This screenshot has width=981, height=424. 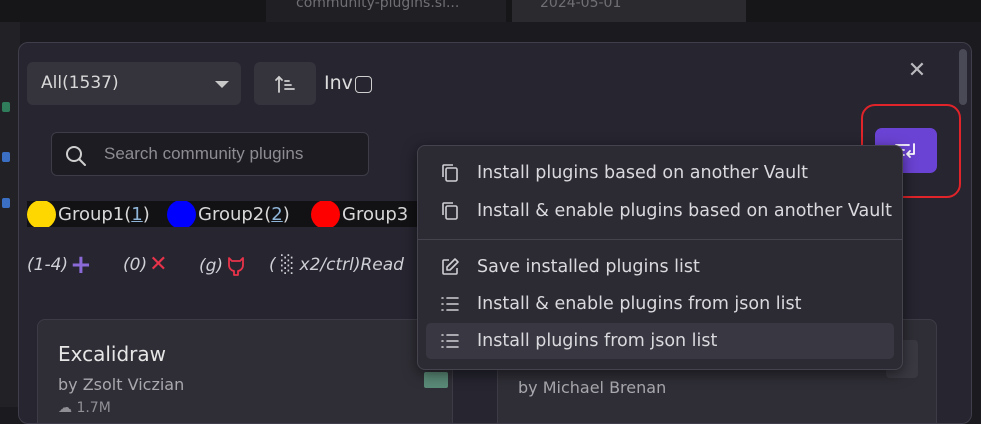 What do you see at coordinates (450, 267) in the screenshot?
I see `edit-icon` at bounding box center [450, 267].